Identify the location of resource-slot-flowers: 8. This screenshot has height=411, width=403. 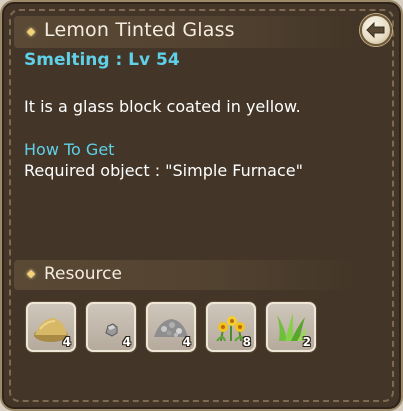
(231, 327).